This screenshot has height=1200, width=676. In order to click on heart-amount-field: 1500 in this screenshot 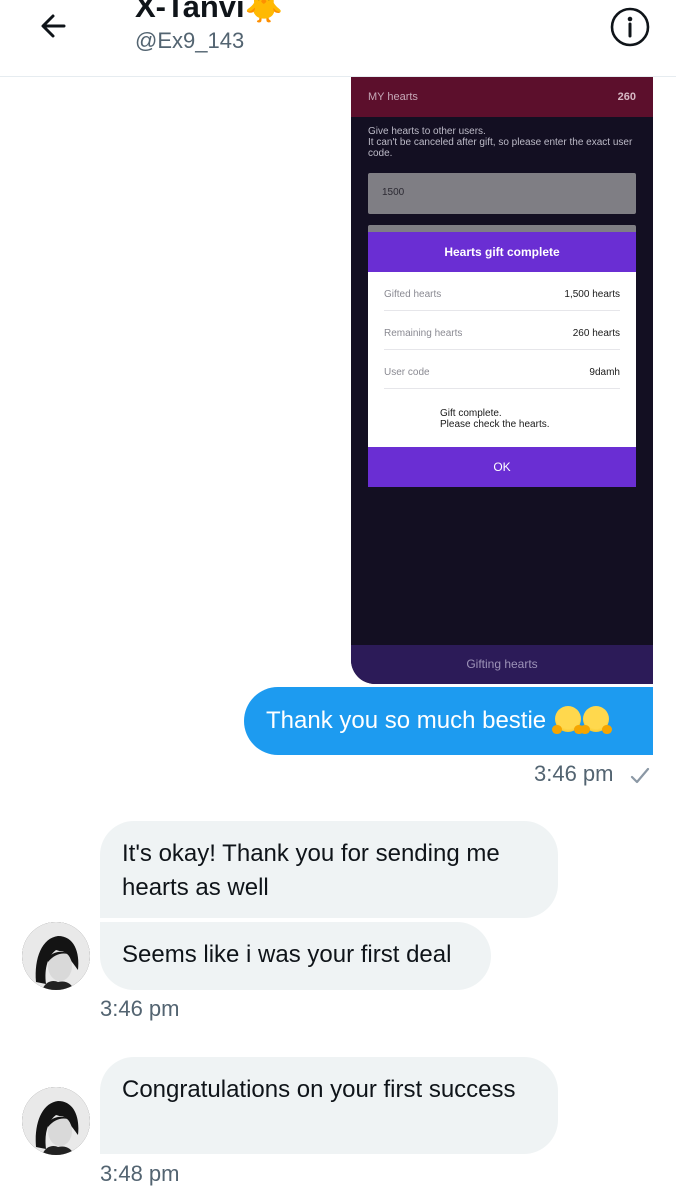, I will do `click(502, 193)`.